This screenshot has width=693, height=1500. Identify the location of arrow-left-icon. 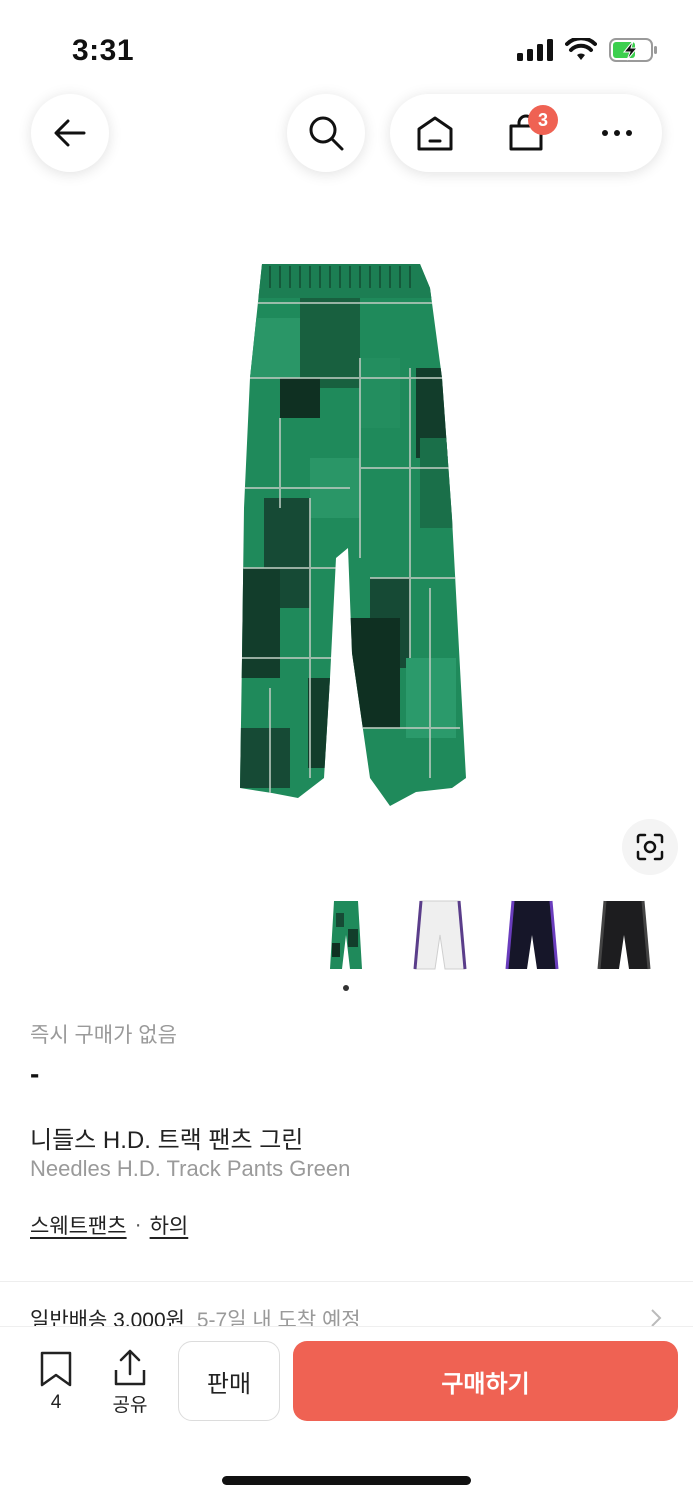
(70, 133).